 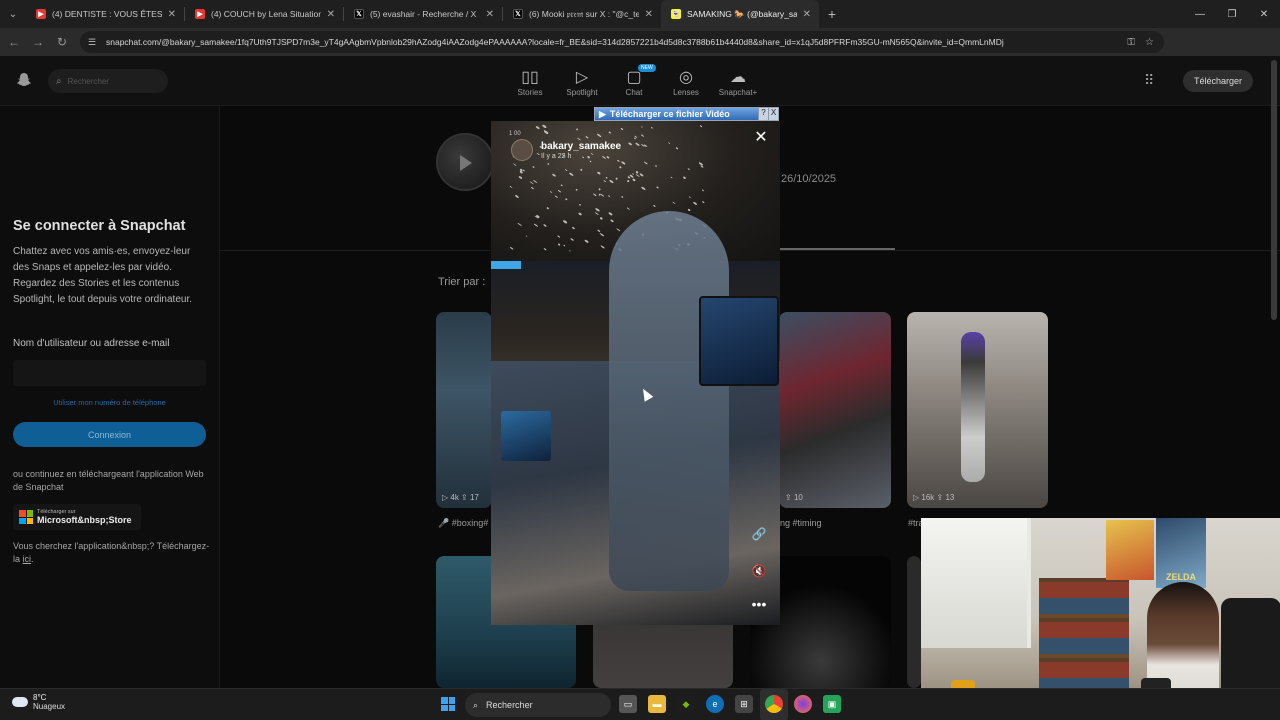 I want to click on spotlight-thumbnail, so click(x=914, y=622).